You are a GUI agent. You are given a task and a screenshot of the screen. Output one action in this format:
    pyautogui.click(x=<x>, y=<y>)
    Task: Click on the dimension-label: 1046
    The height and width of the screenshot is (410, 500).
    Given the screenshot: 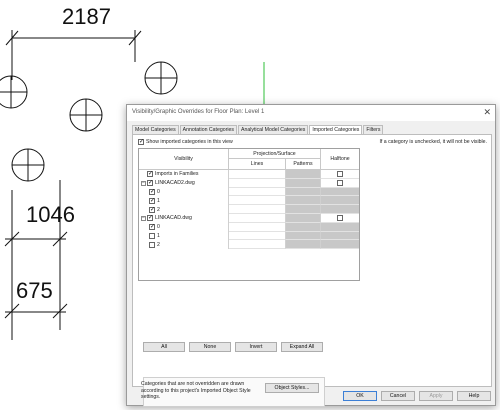 What is the action you would take?
    pyautogui.click(x=50, y=214)
    